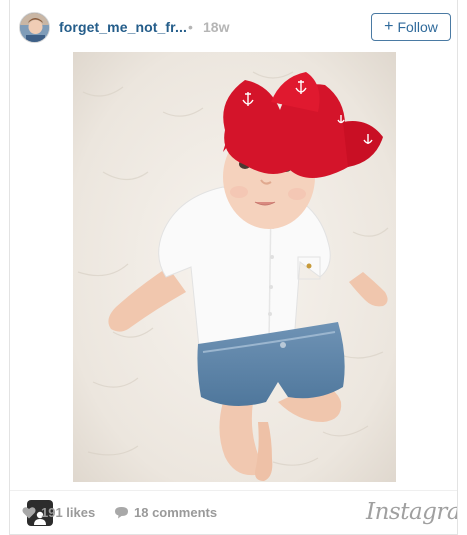  Describe the element at coordinates (34, 27) in the screenshot. I see `avatar` at that location.